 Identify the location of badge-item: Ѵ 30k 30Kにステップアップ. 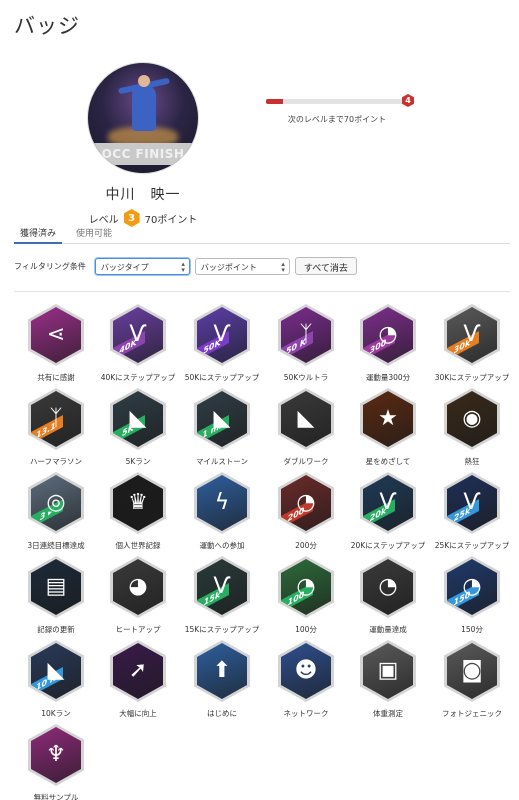
(472, 343).